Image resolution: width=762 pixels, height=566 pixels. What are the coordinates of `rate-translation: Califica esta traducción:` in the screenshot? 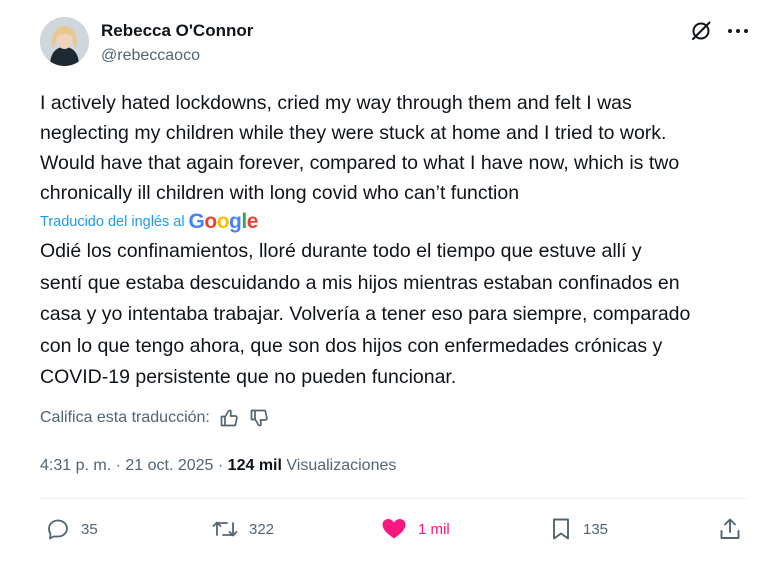 It's located at (155, 418).